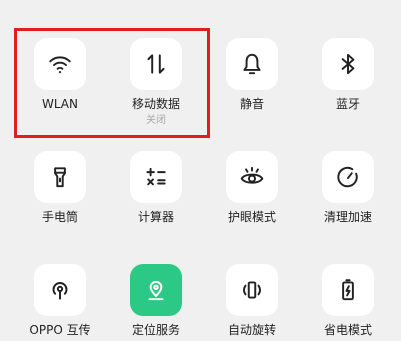 Image resolution: width=401 pixels, height=341 pixels. I want to click on cleanup-button, so click(348, 177).